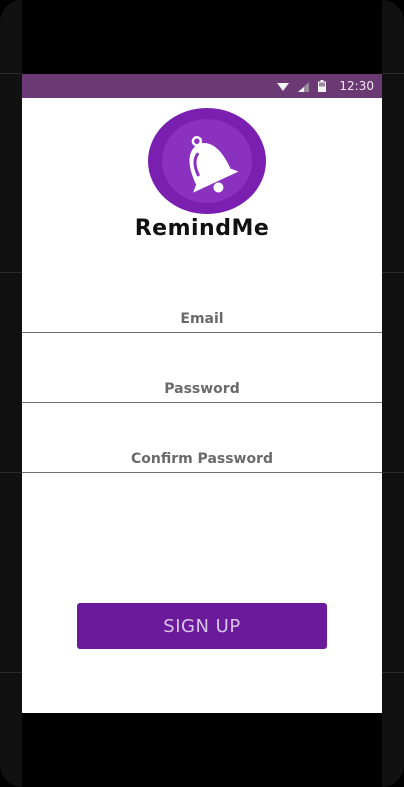  What do you see at coordinates (202, 228) in the screenshot?
I see `app-name: RemindMe` at bounding box center [202, 228].